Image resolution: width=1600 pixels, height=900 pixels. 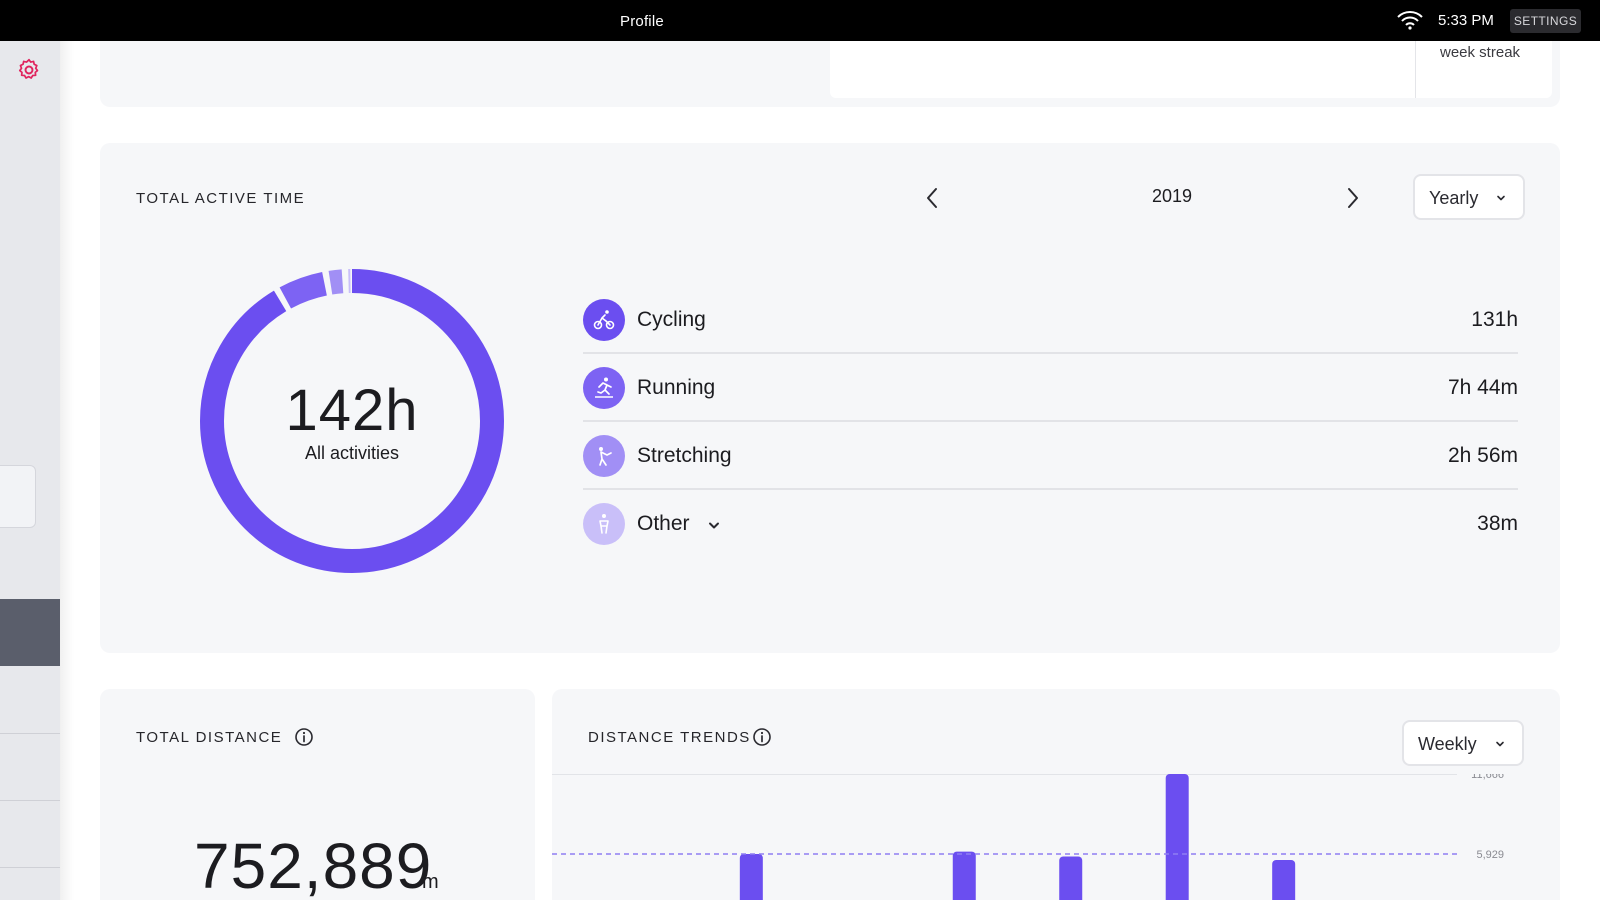 I want to click on sidebar, so click(x=30, y=470).